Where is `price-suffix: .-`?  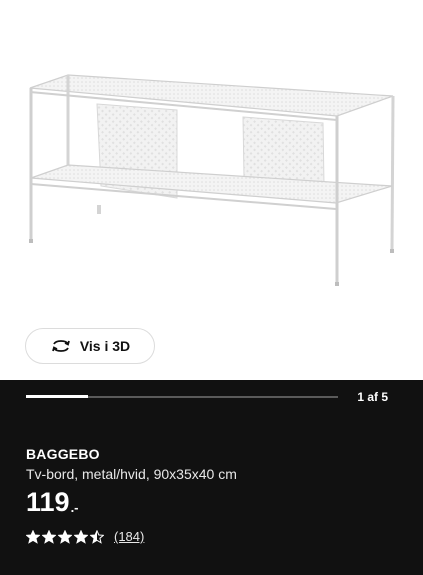 price-suffix: .- is located at coordinates (74, 507).